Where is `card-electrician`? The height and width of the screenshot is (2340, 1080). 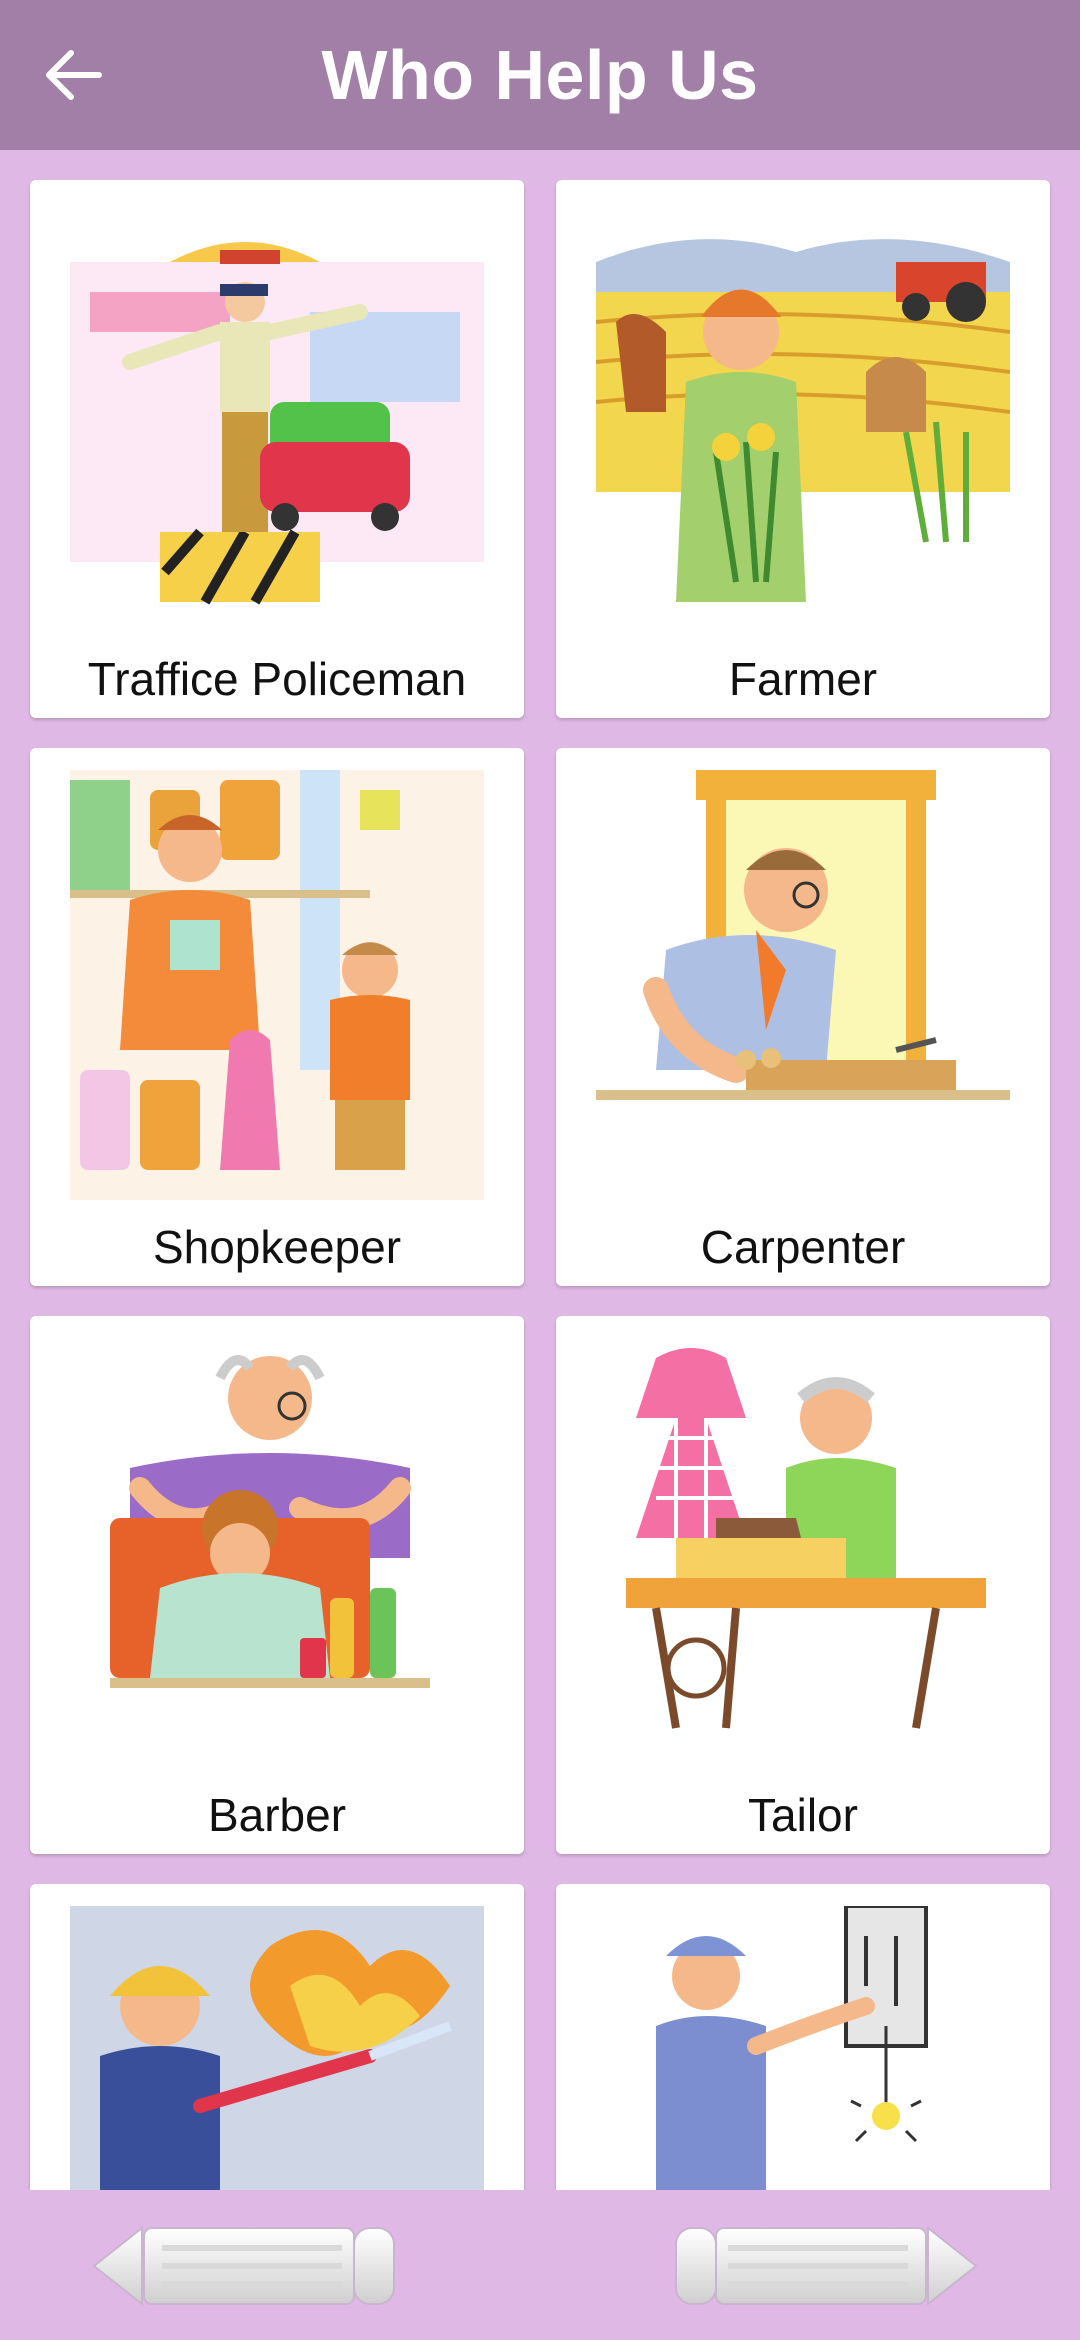
card-electrician is located at coordinates (803, 2037).